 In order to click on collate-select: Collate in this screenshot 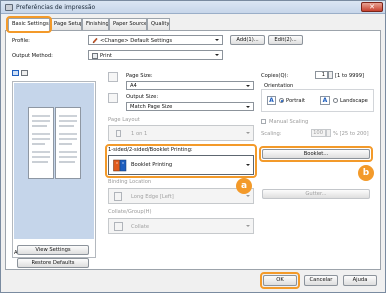, I will do `click(181, 226)`.